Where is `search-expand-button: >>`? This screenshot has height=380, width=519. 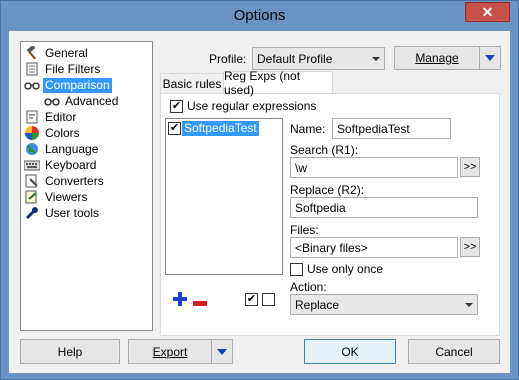
search-expand-button: >> is located at coordinates (470, 167).